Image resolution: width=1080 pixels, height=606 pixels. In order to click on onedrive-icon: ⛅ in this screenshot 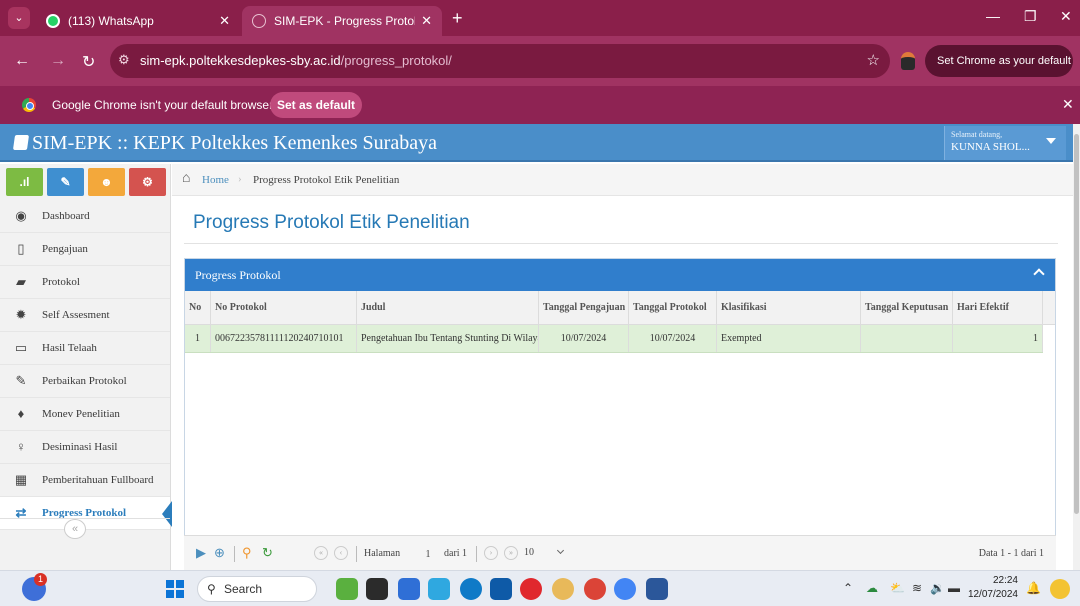, I will do `click(897, 588)`.